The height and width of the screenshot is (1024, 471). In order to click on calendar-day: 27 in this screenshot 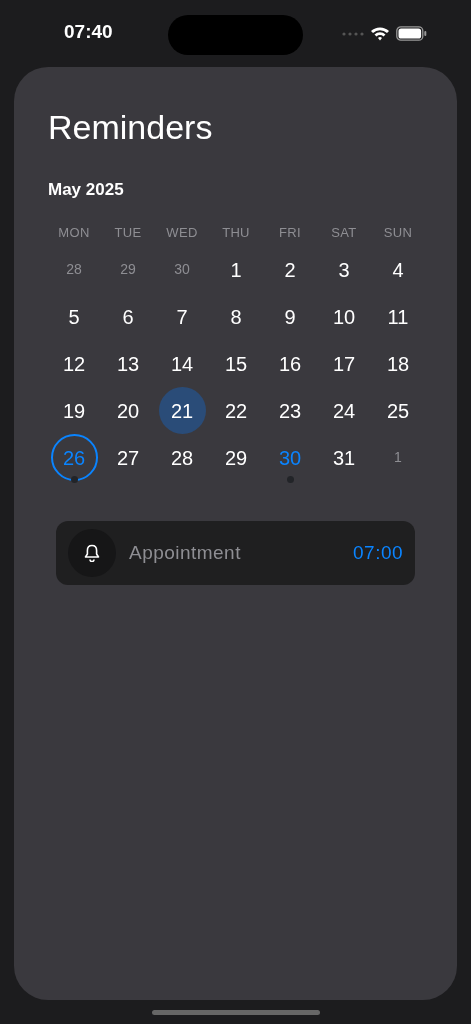, I will do `click(128, 457)`.